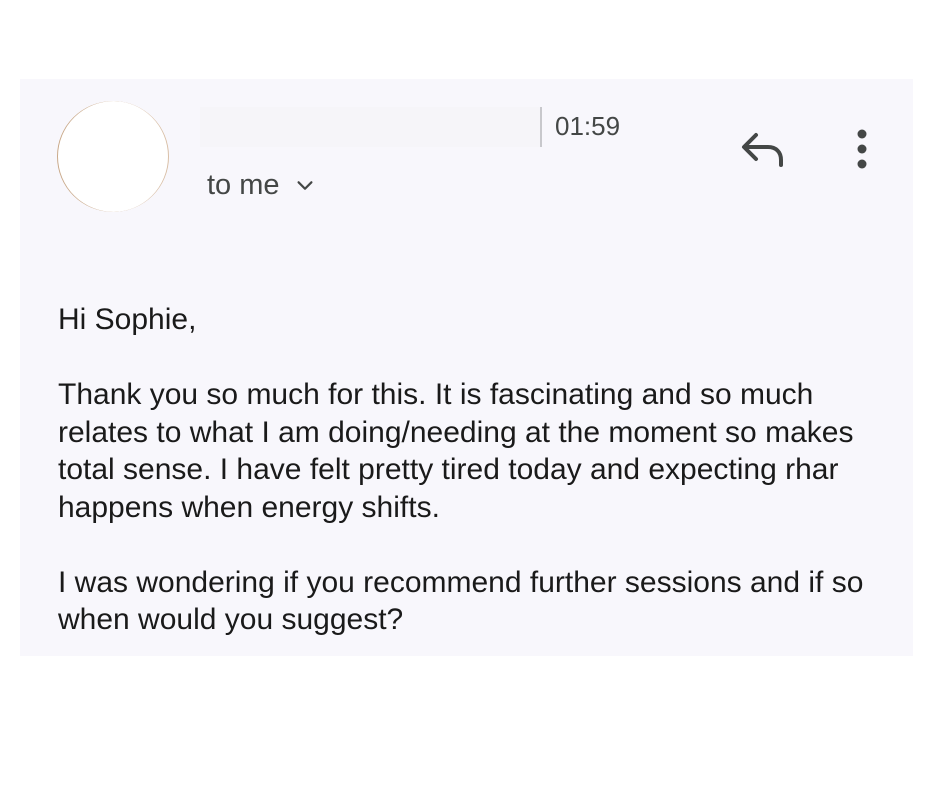 The width and height of the screenshot is (940, 788). I want to click on reply-button, so click(763, 149).